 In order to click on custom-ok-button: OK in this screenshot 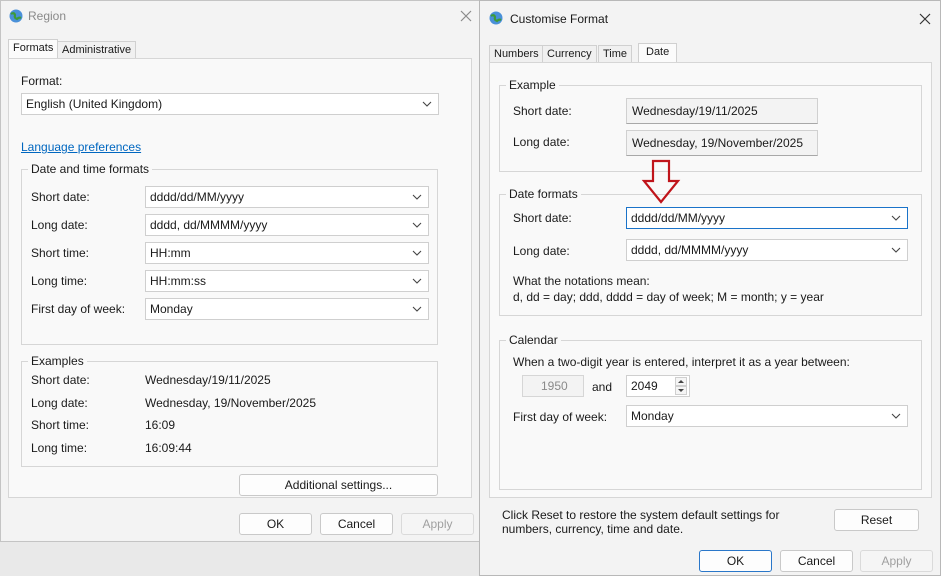, I will do `click(735, 561)`.